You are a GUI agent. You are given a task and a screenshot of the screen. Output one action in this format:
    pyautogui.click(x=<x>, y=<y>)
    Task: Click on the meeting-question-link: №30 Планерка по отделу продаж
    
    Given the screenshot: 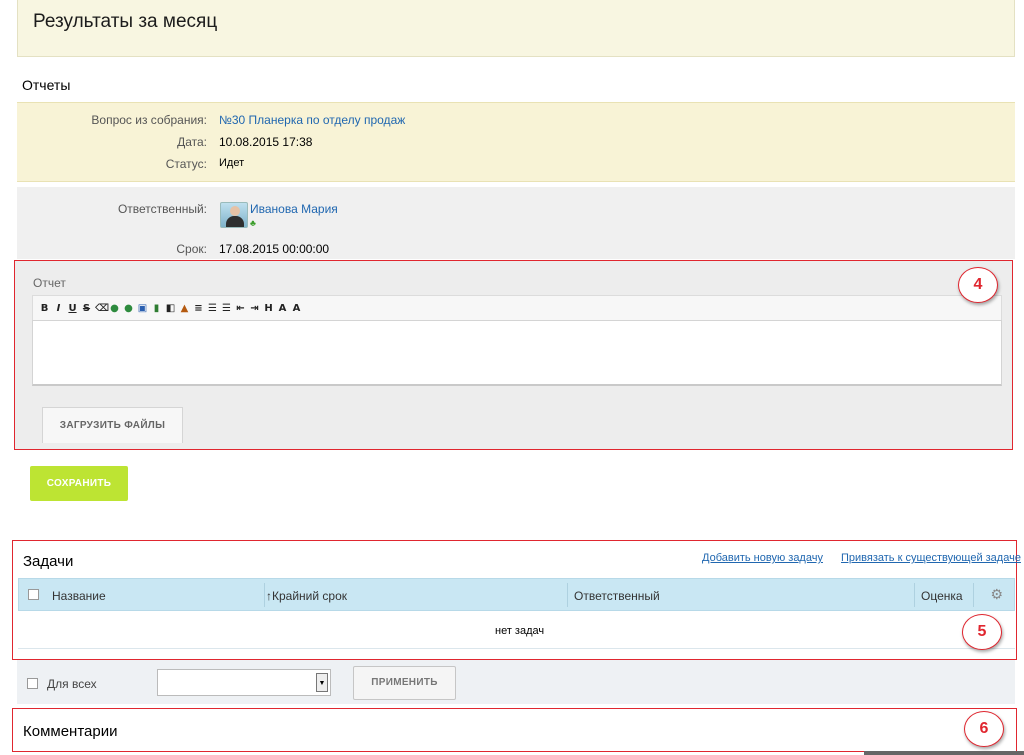 What is the action you would take?
    pyautogui.click(x=312, y=120)
    